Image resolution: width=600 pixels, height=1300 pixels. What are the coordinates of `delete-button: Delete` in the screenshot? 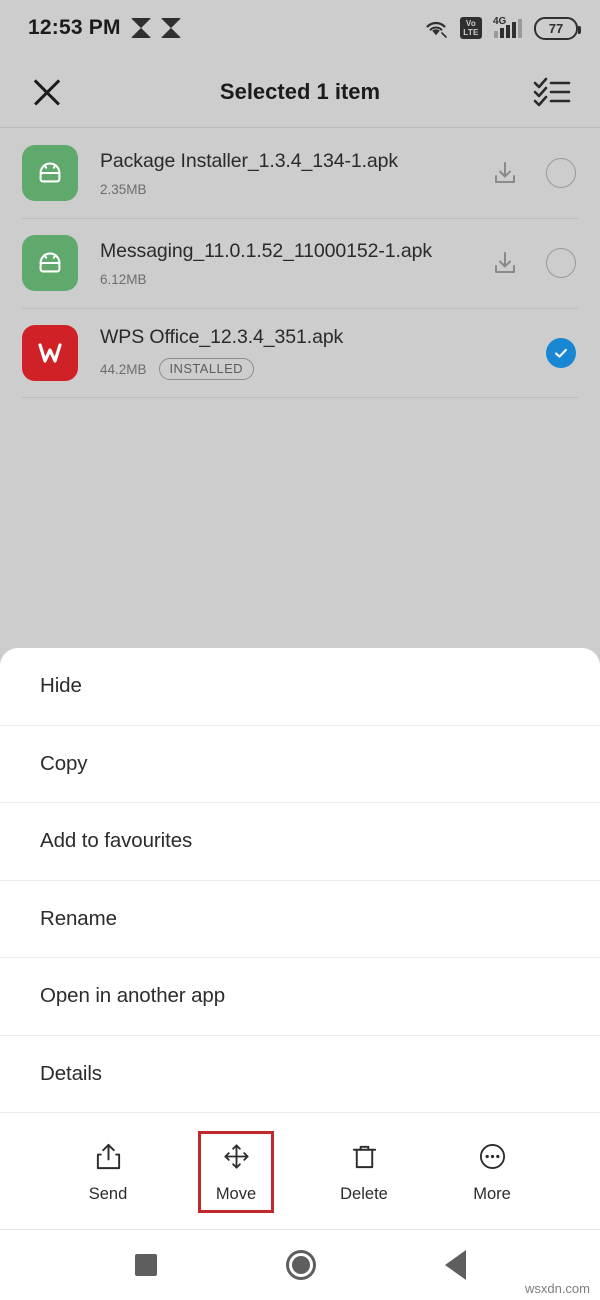 It's located at (364, 1172).